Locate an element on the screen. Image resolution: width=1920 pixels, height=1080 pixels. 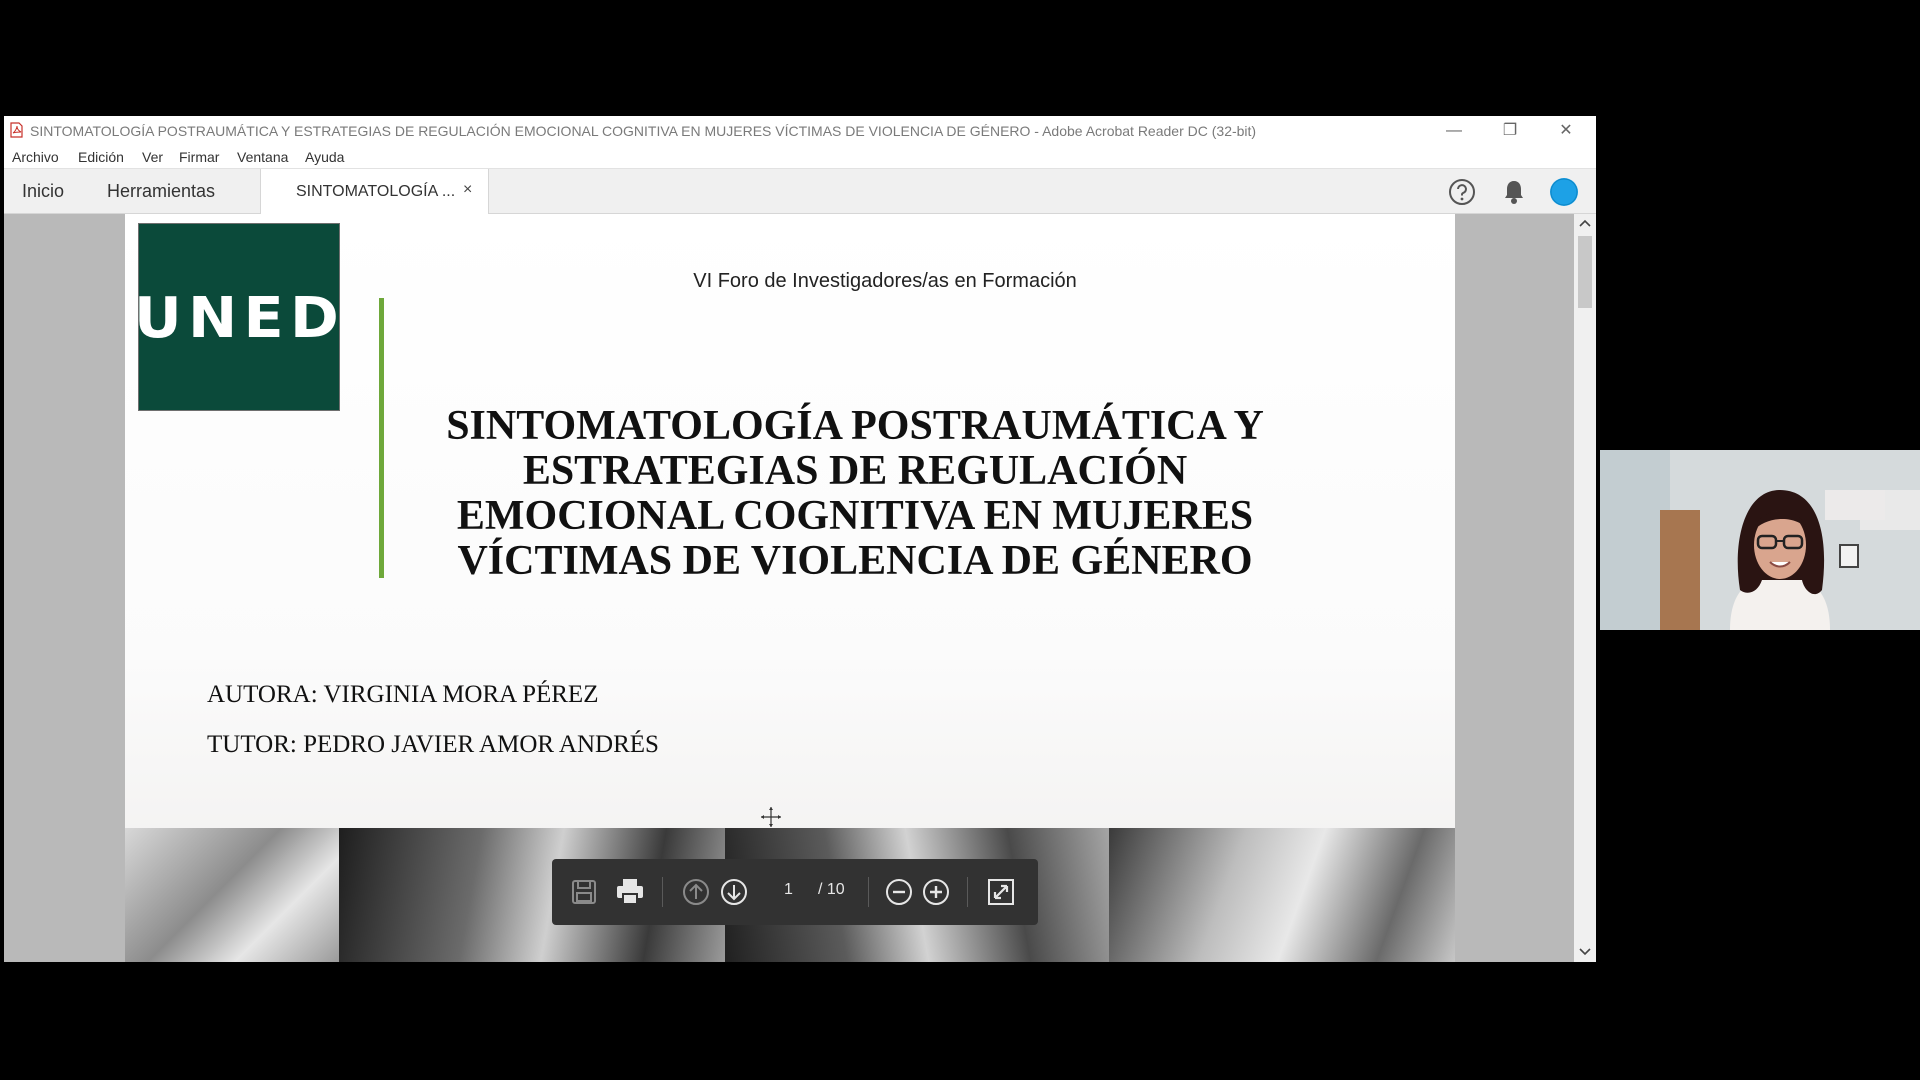
restore-button: ❐ is located at coordinates (1510, 131).